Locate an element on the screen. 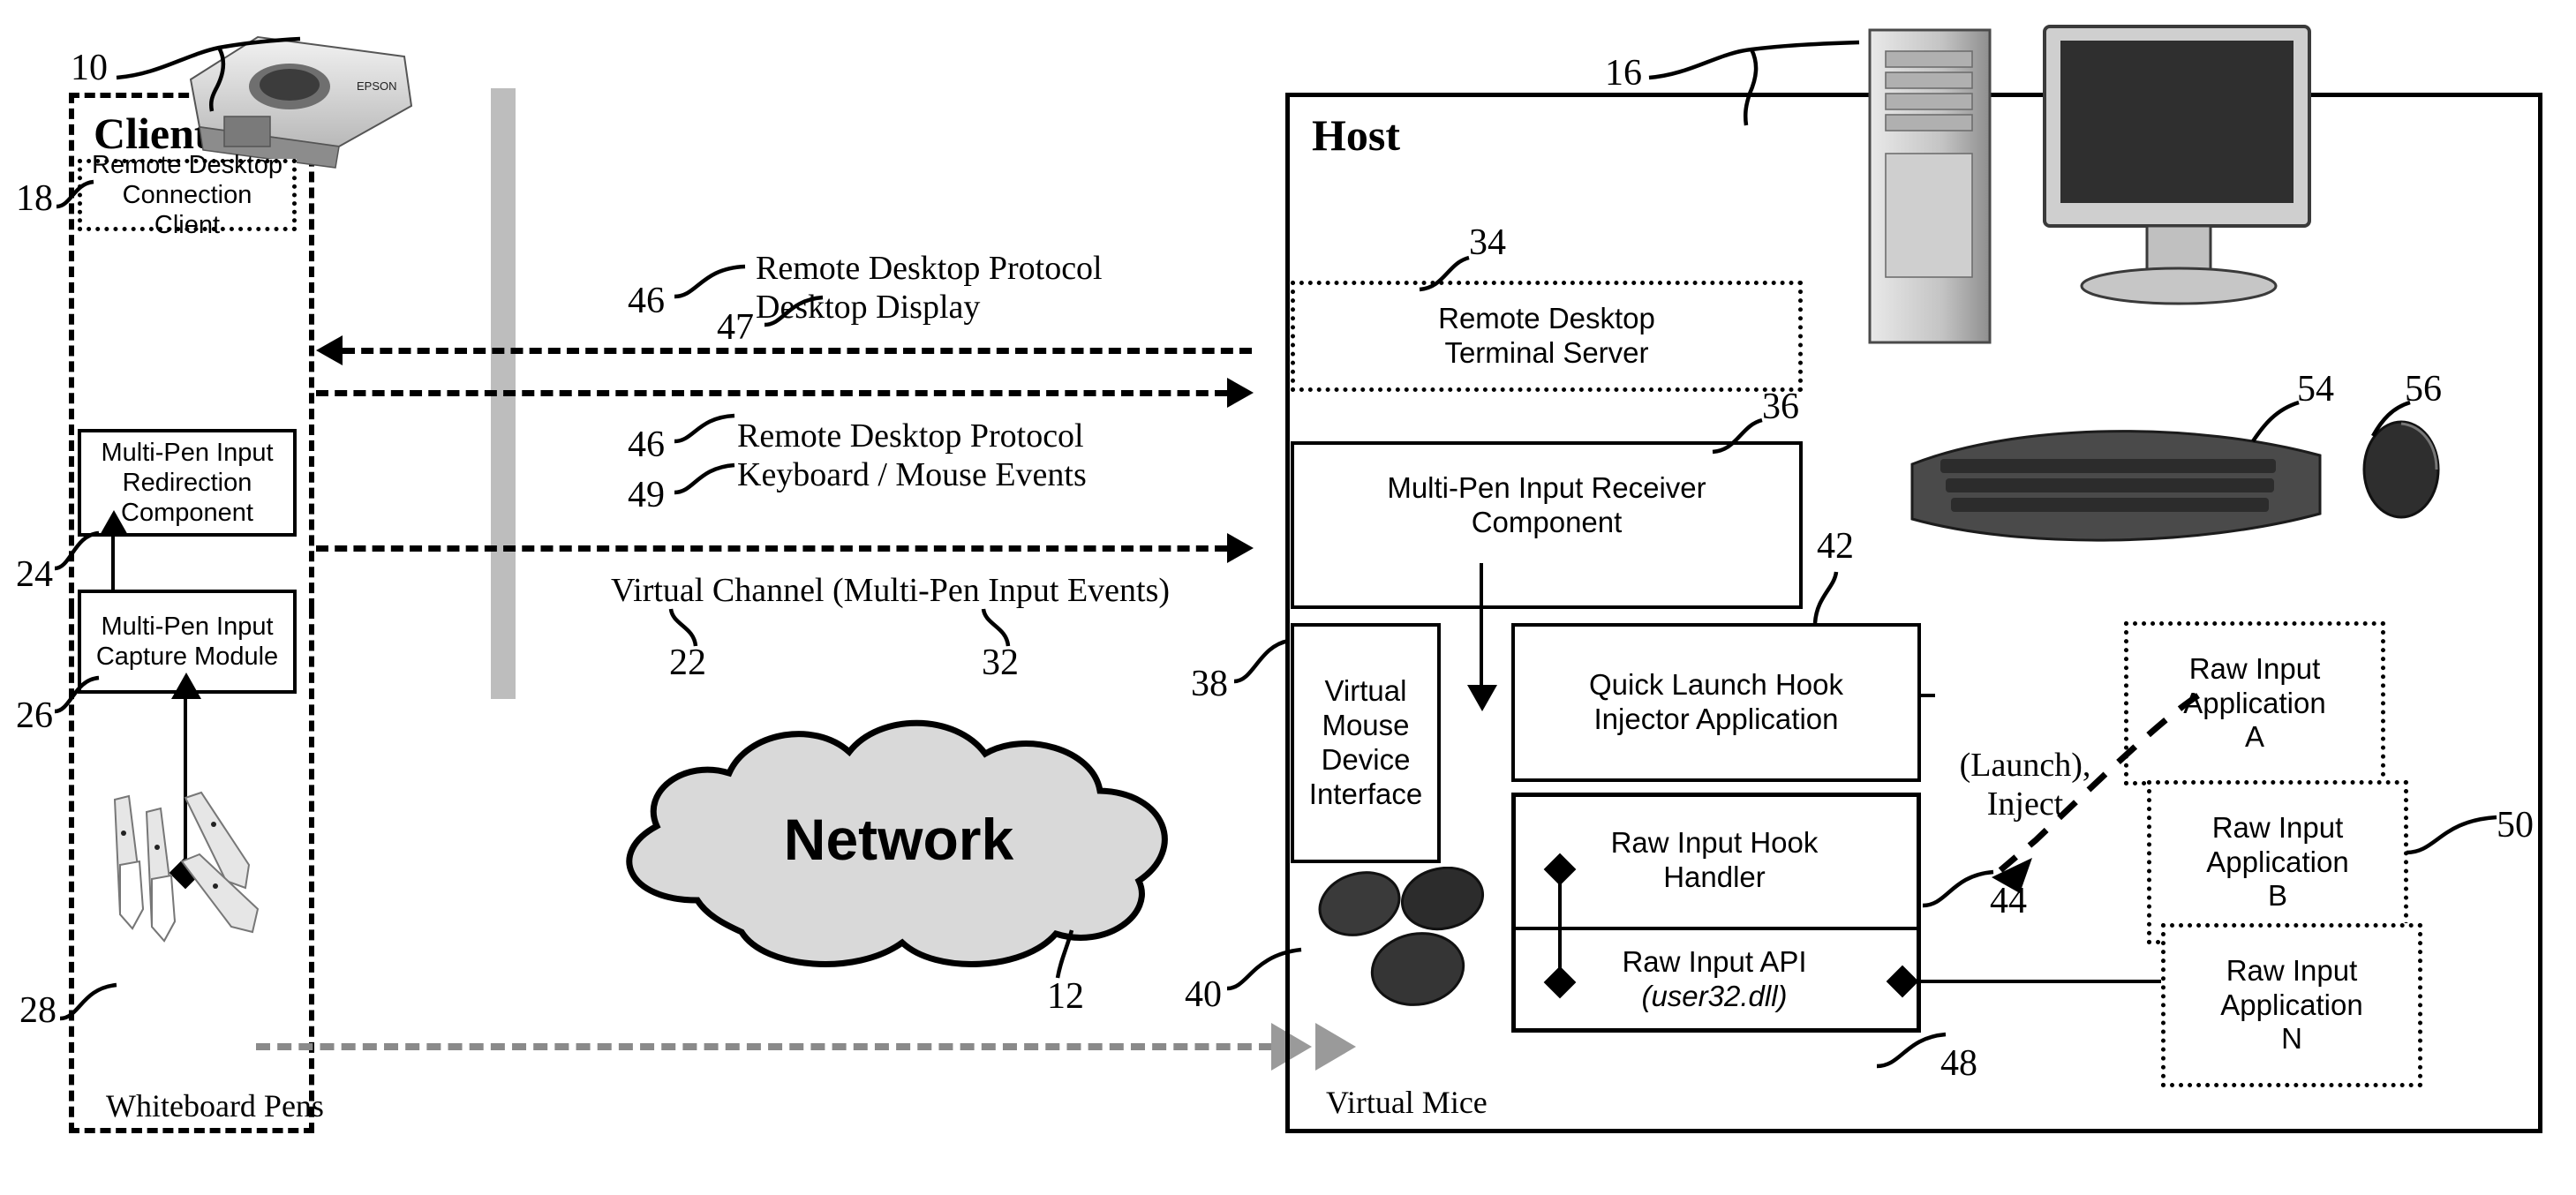 The image size is (2576, 1195). ref-40: 40 is located at coordinates (1204, 995).